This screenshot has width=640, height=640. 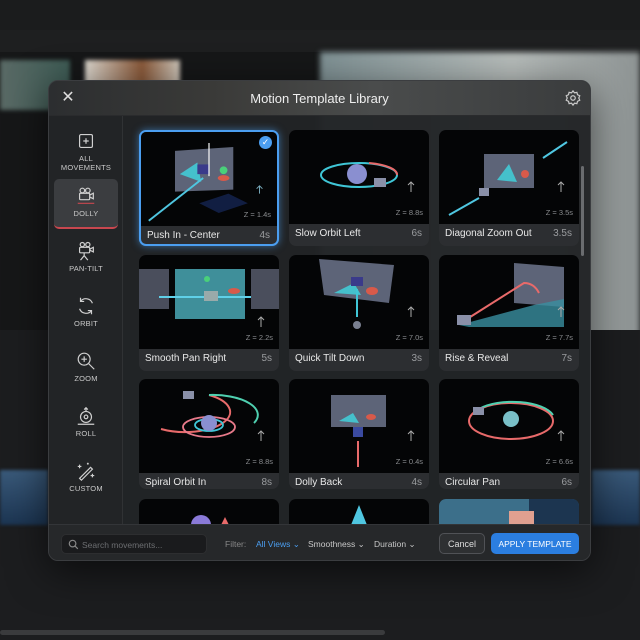 I want to click on z-timing-label: Z = 3.5s, so click(x=559, y=212).